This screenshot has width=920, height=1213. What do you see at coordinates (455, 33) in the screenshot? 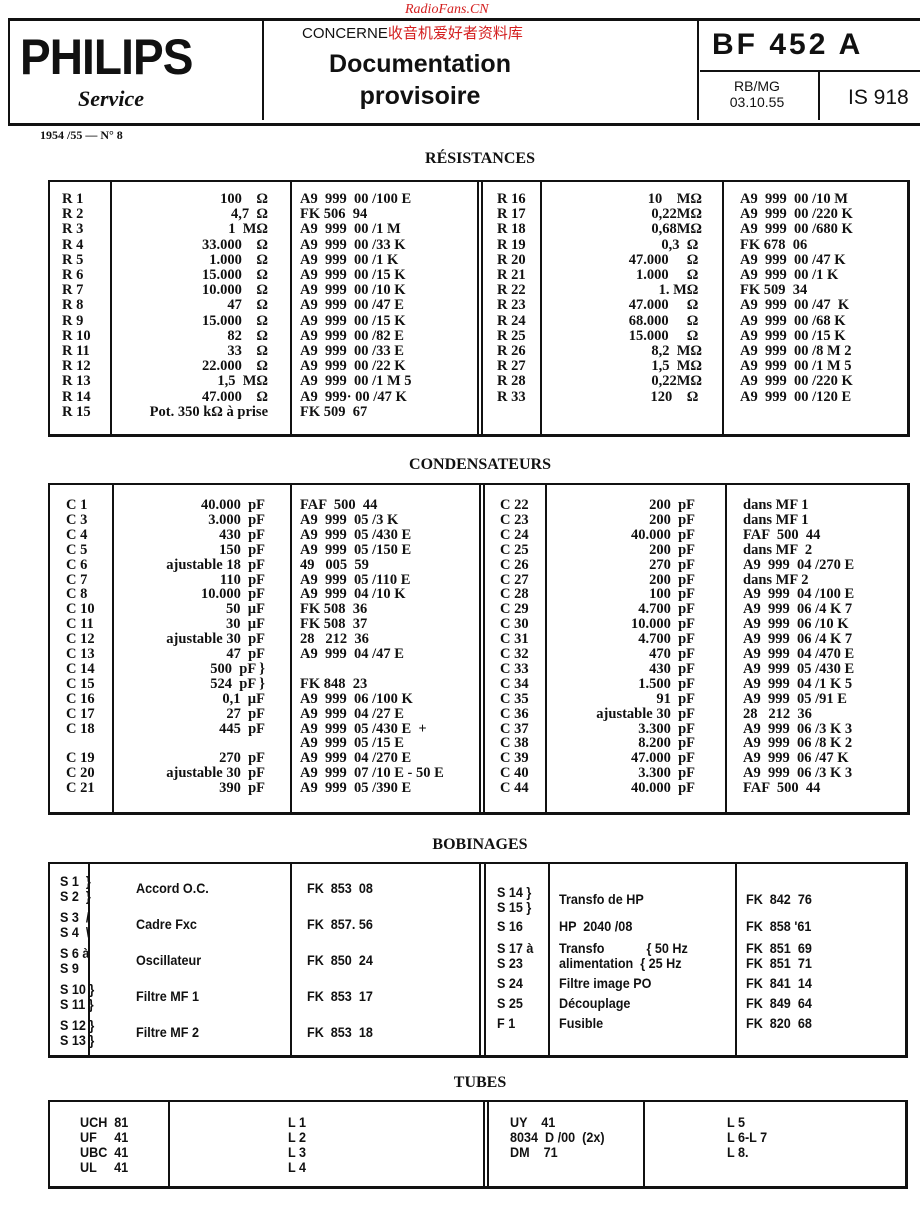
I see `watermark-cn: 收音机爱好者资料库` at bounding box center [455, 33].